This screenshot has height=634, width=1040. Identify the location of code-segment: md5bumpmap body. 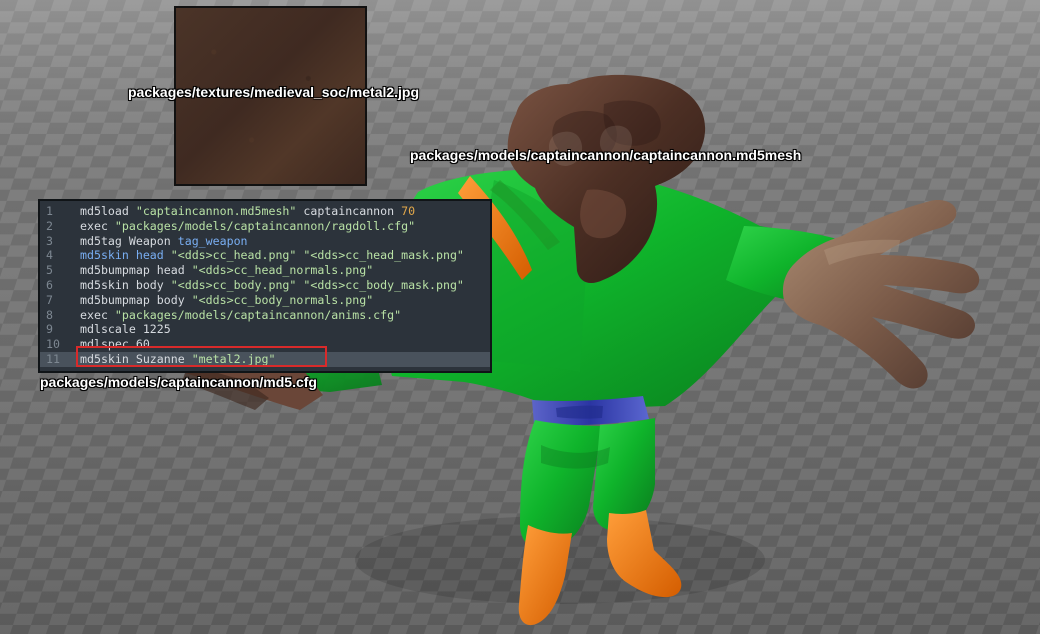
(136, 299).